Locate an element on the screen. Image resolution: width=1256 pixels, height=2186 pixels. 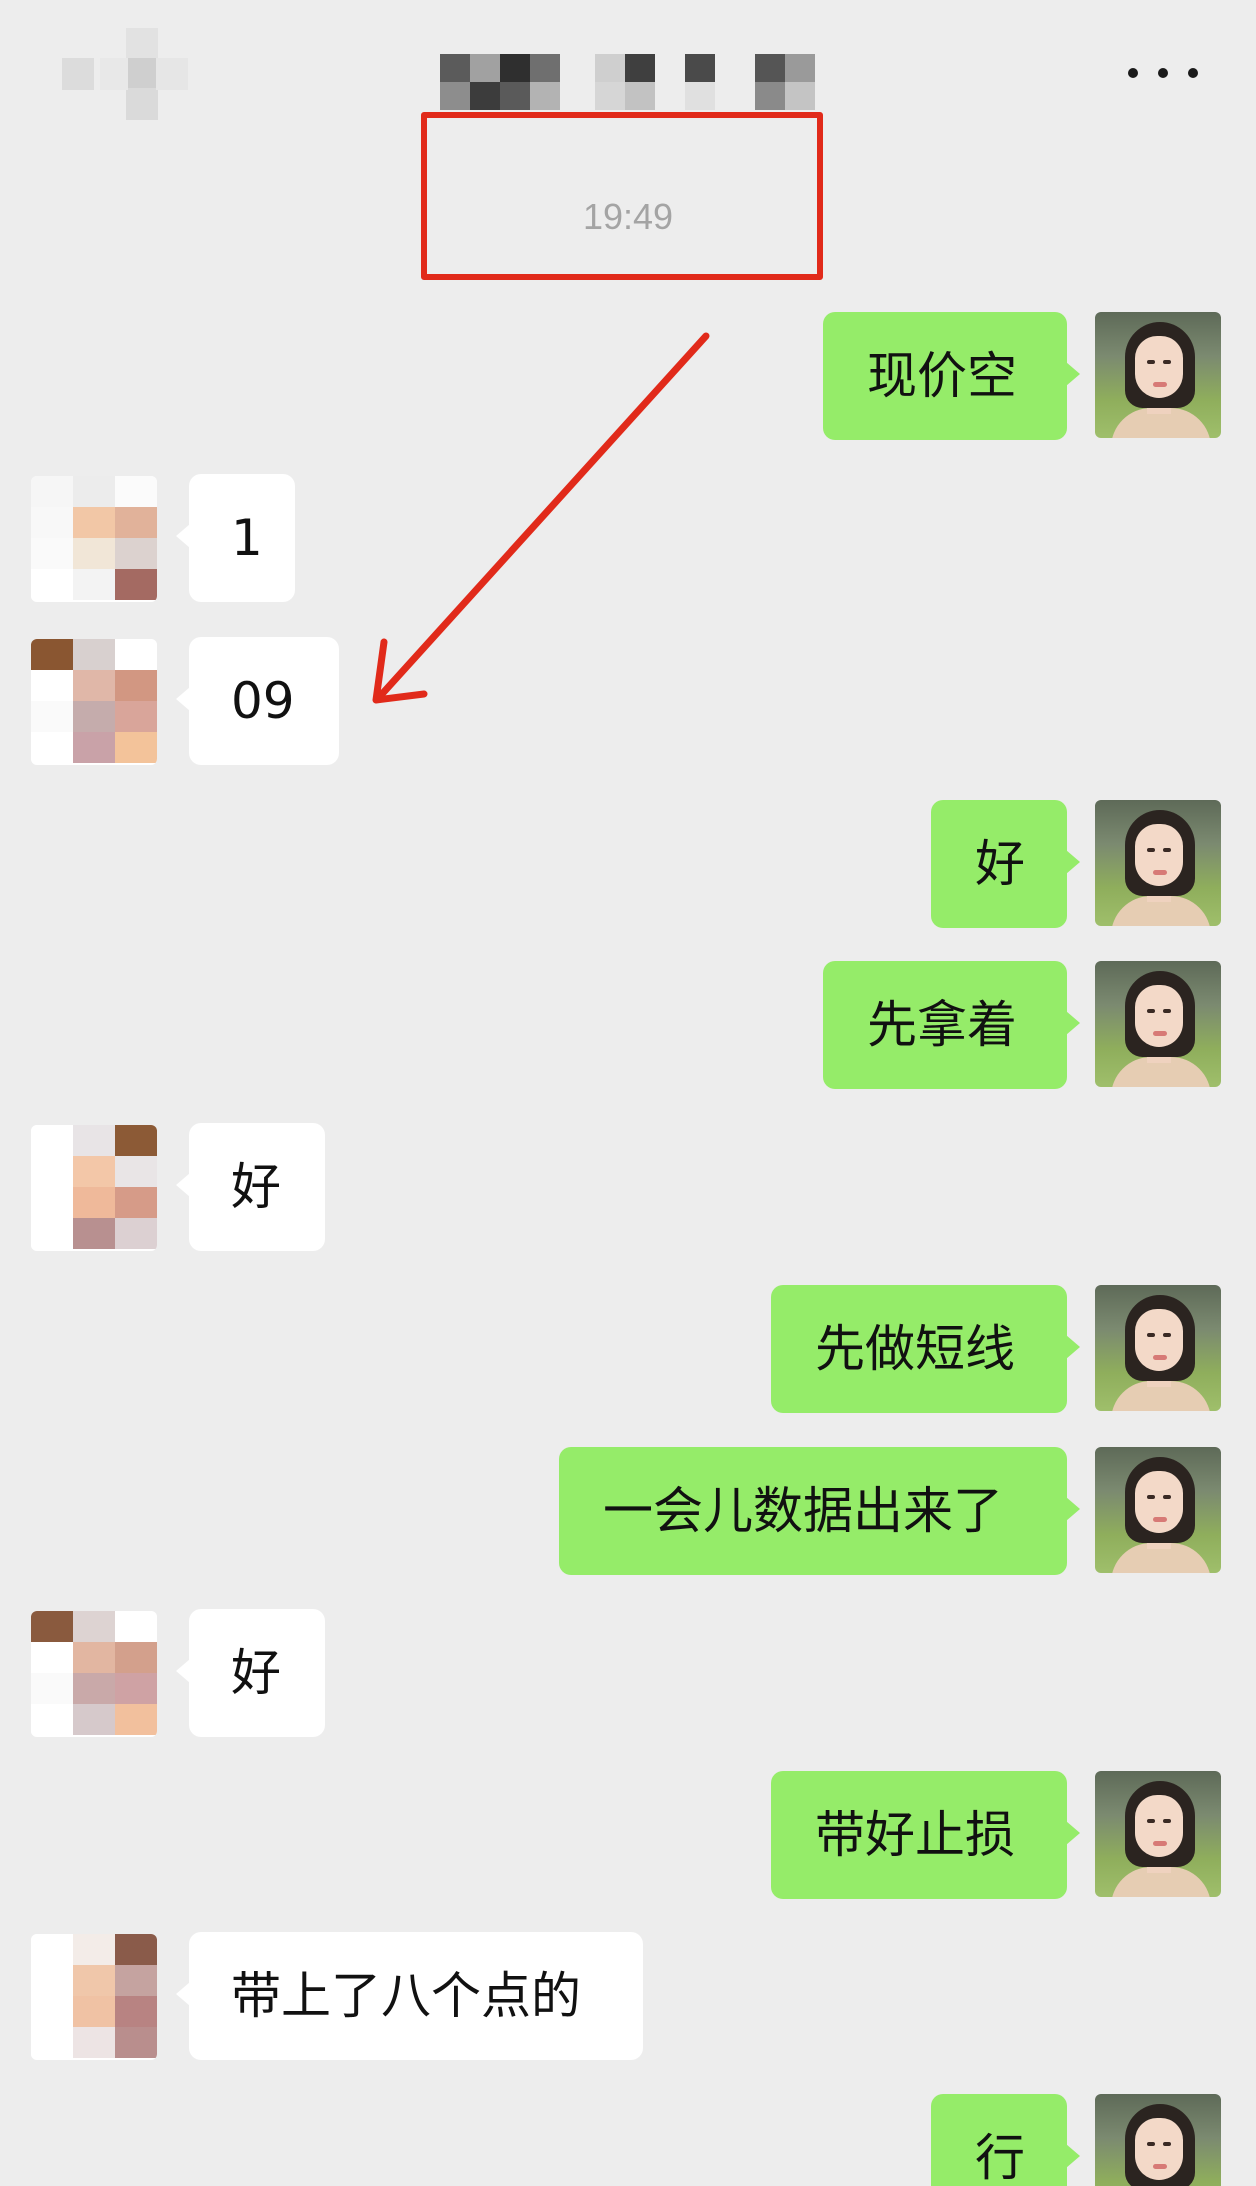
message-bubble: 先拿着 is located at coordinates (951, 1025).